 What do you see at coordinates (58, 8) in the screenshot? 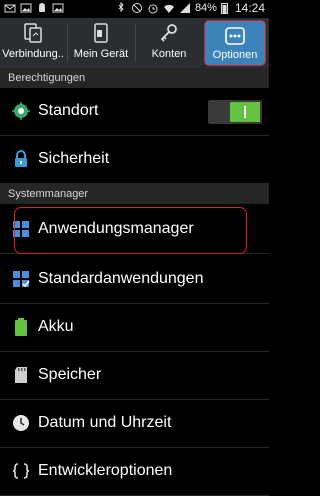
I see `image2-icon` at bounding box center [58, 8].